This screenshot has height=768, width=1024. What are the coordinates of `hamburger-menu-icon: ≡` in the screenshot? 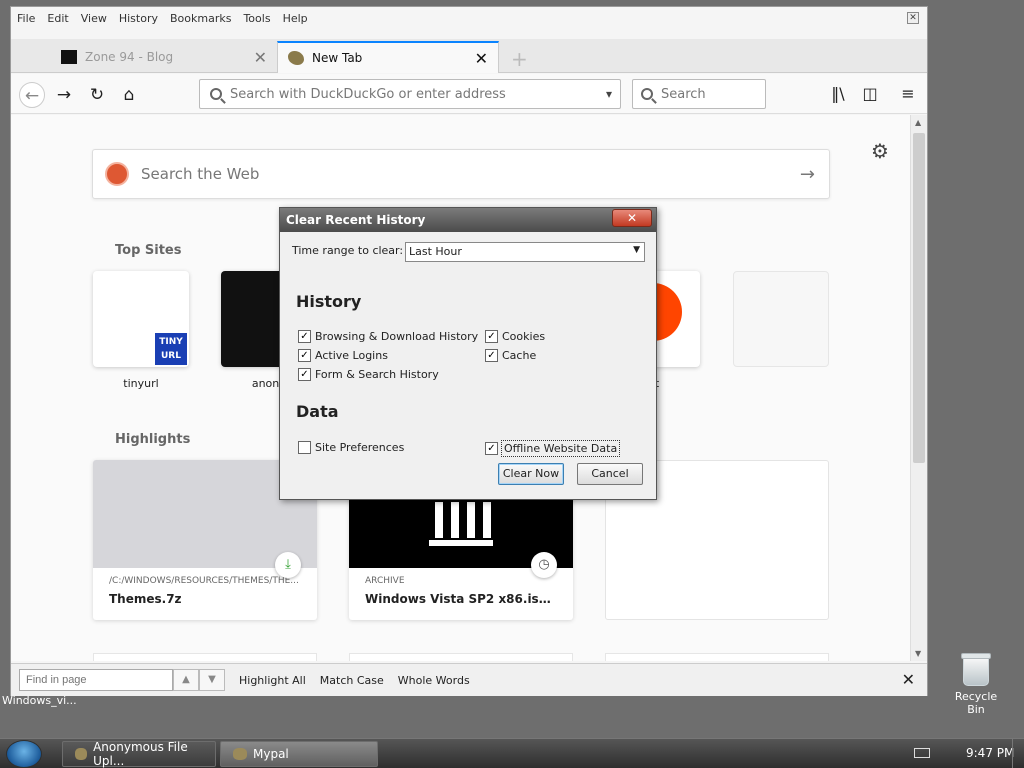 It's located at (908, 94).